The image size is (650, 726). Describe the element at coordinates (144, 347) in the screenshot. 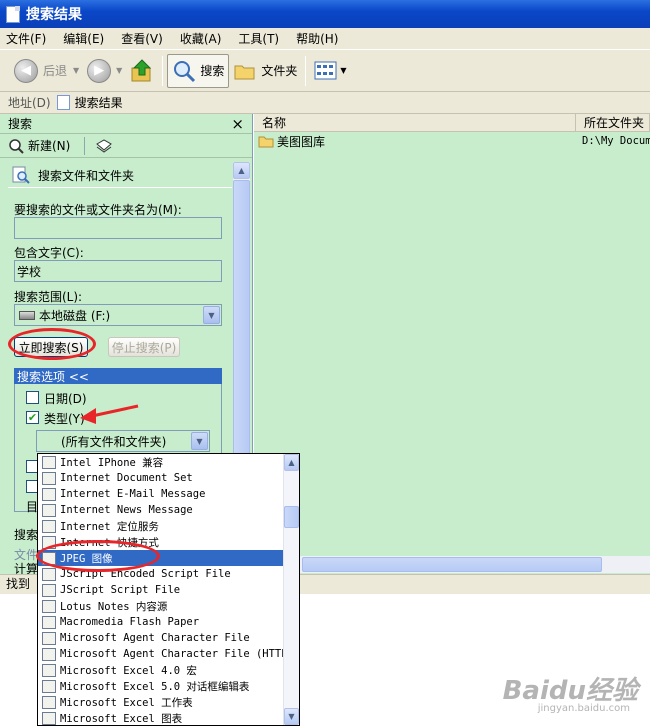

I see `stop-search-button: 停止搜索(P)` at that location.